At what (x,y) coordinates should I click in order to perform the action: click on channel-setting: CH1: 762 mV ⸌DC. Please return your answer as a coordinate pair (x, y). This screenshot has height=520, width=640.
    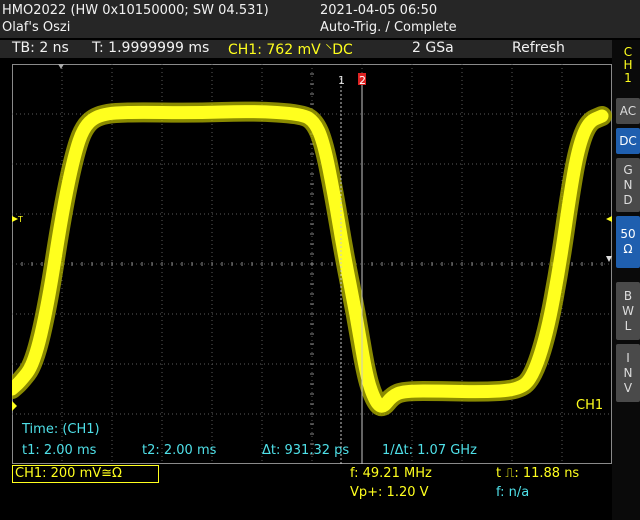
    Looking at the image, I should click on (290, 49).